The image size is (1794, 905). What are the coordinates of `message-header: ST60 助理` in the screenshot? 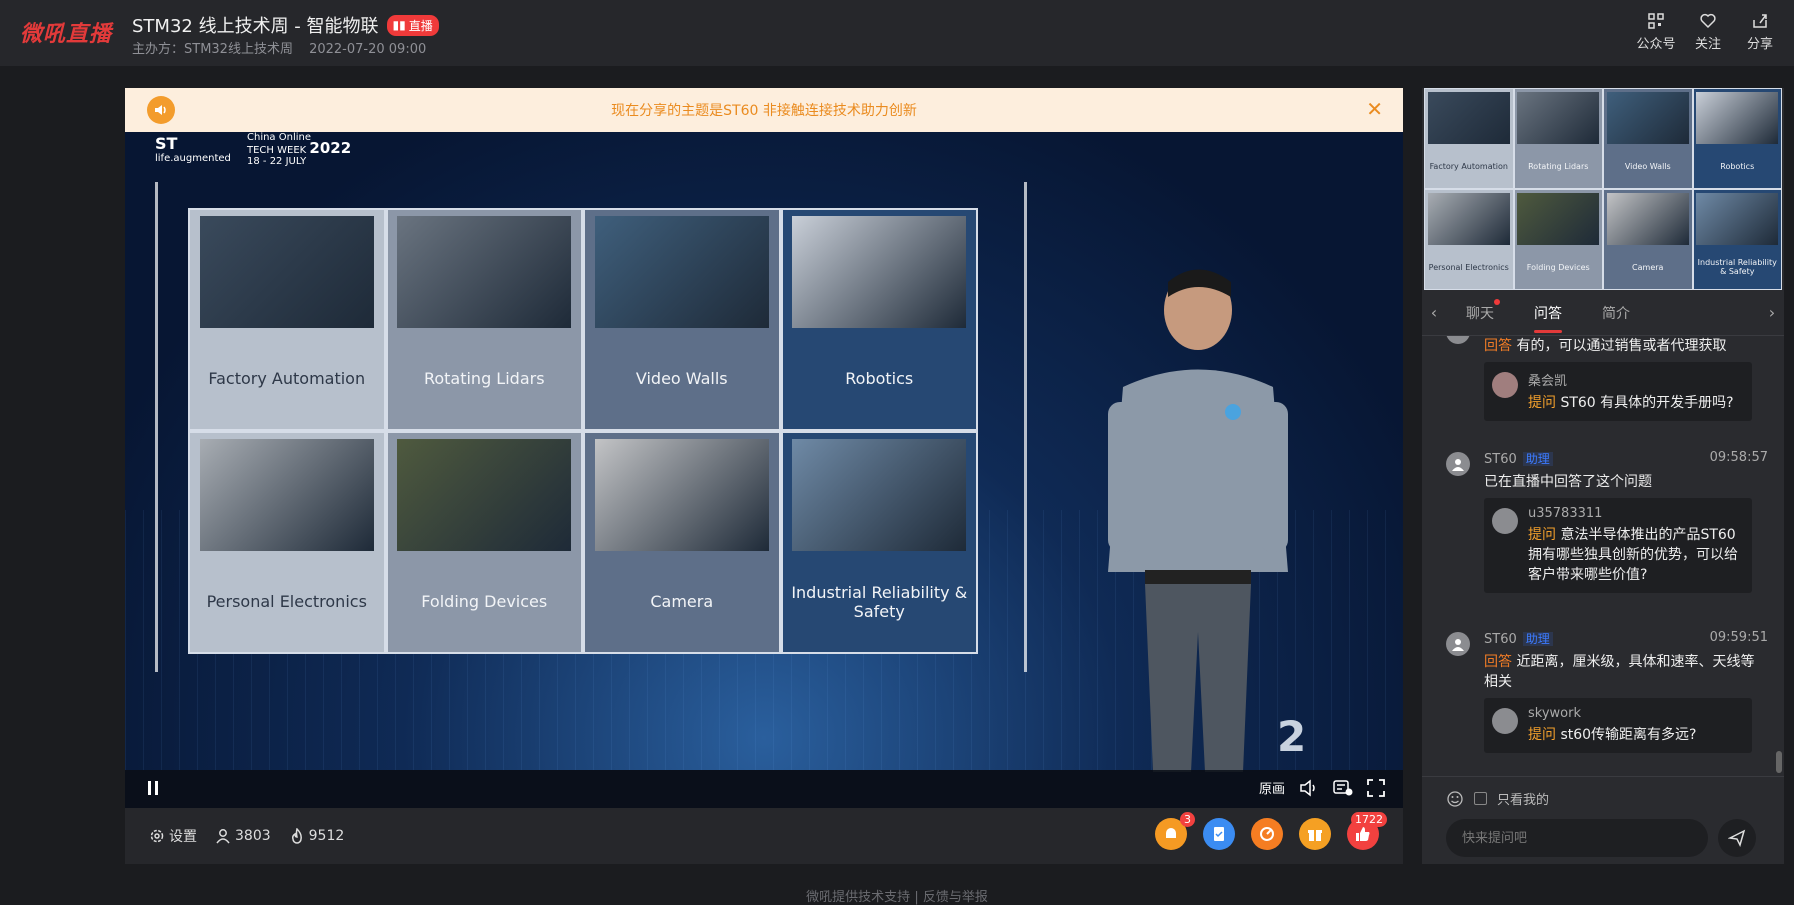 It's located at (1518, 638).